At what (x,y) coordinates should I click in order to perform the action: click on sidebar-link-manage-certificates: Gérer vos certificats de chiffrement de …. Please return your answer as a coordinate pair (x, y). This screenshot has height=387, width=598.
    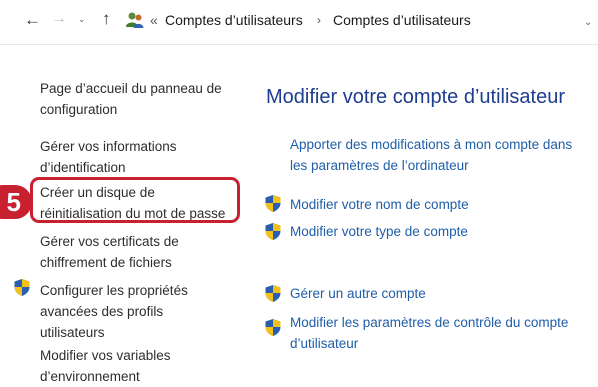
    Looking at the image, I should click on (120, 252).